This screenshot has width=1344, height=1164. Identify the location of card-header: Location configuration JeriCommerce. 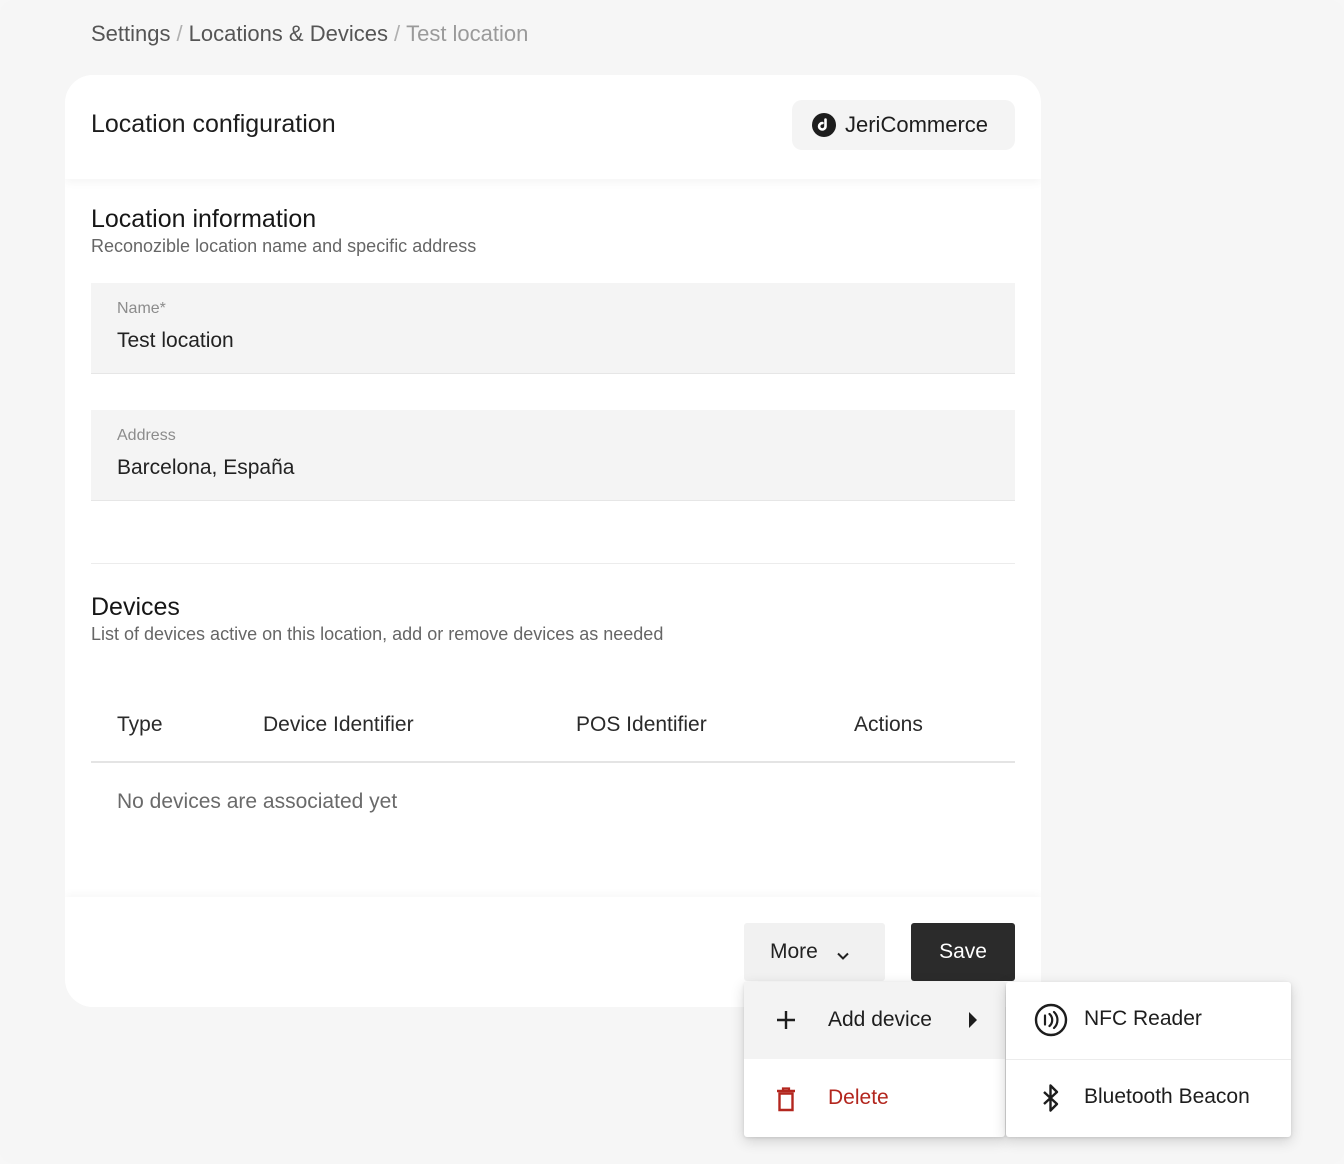
(553, 127).